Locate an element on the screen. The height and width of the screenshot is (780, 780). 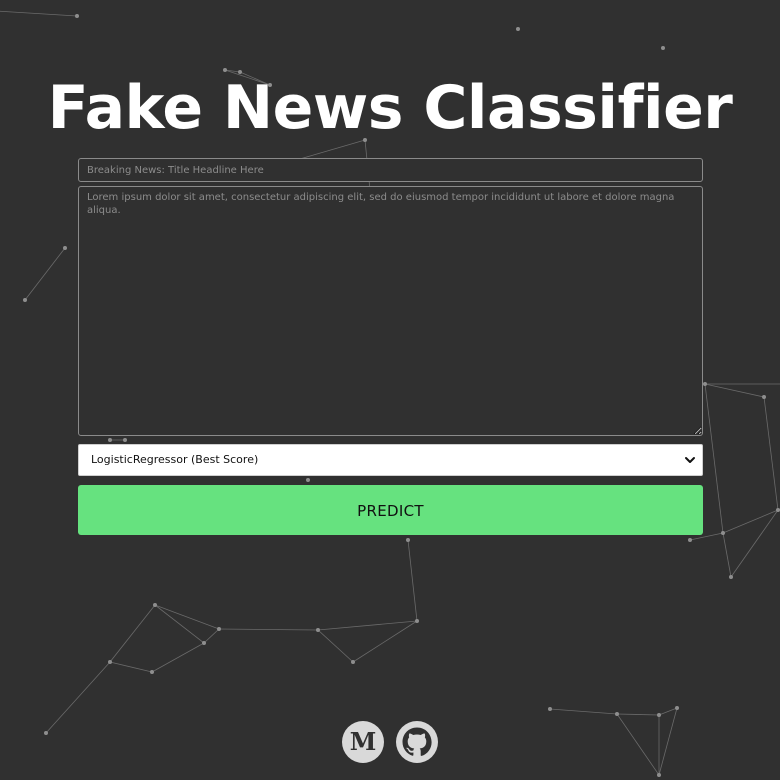
medium-link: M is located at coordinates (363, 742).